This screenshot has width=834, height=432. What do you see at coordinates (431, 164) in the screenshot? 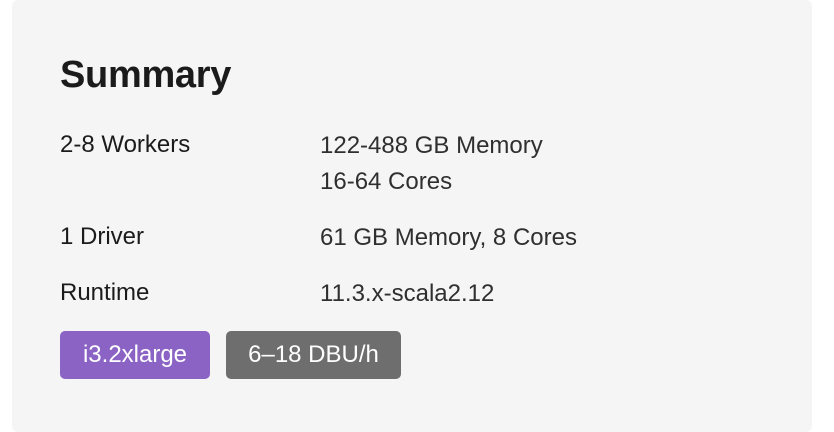
I see `workers-values: 122-488 GB Memory 16-64 Cores` at bounding box center [431, 164].